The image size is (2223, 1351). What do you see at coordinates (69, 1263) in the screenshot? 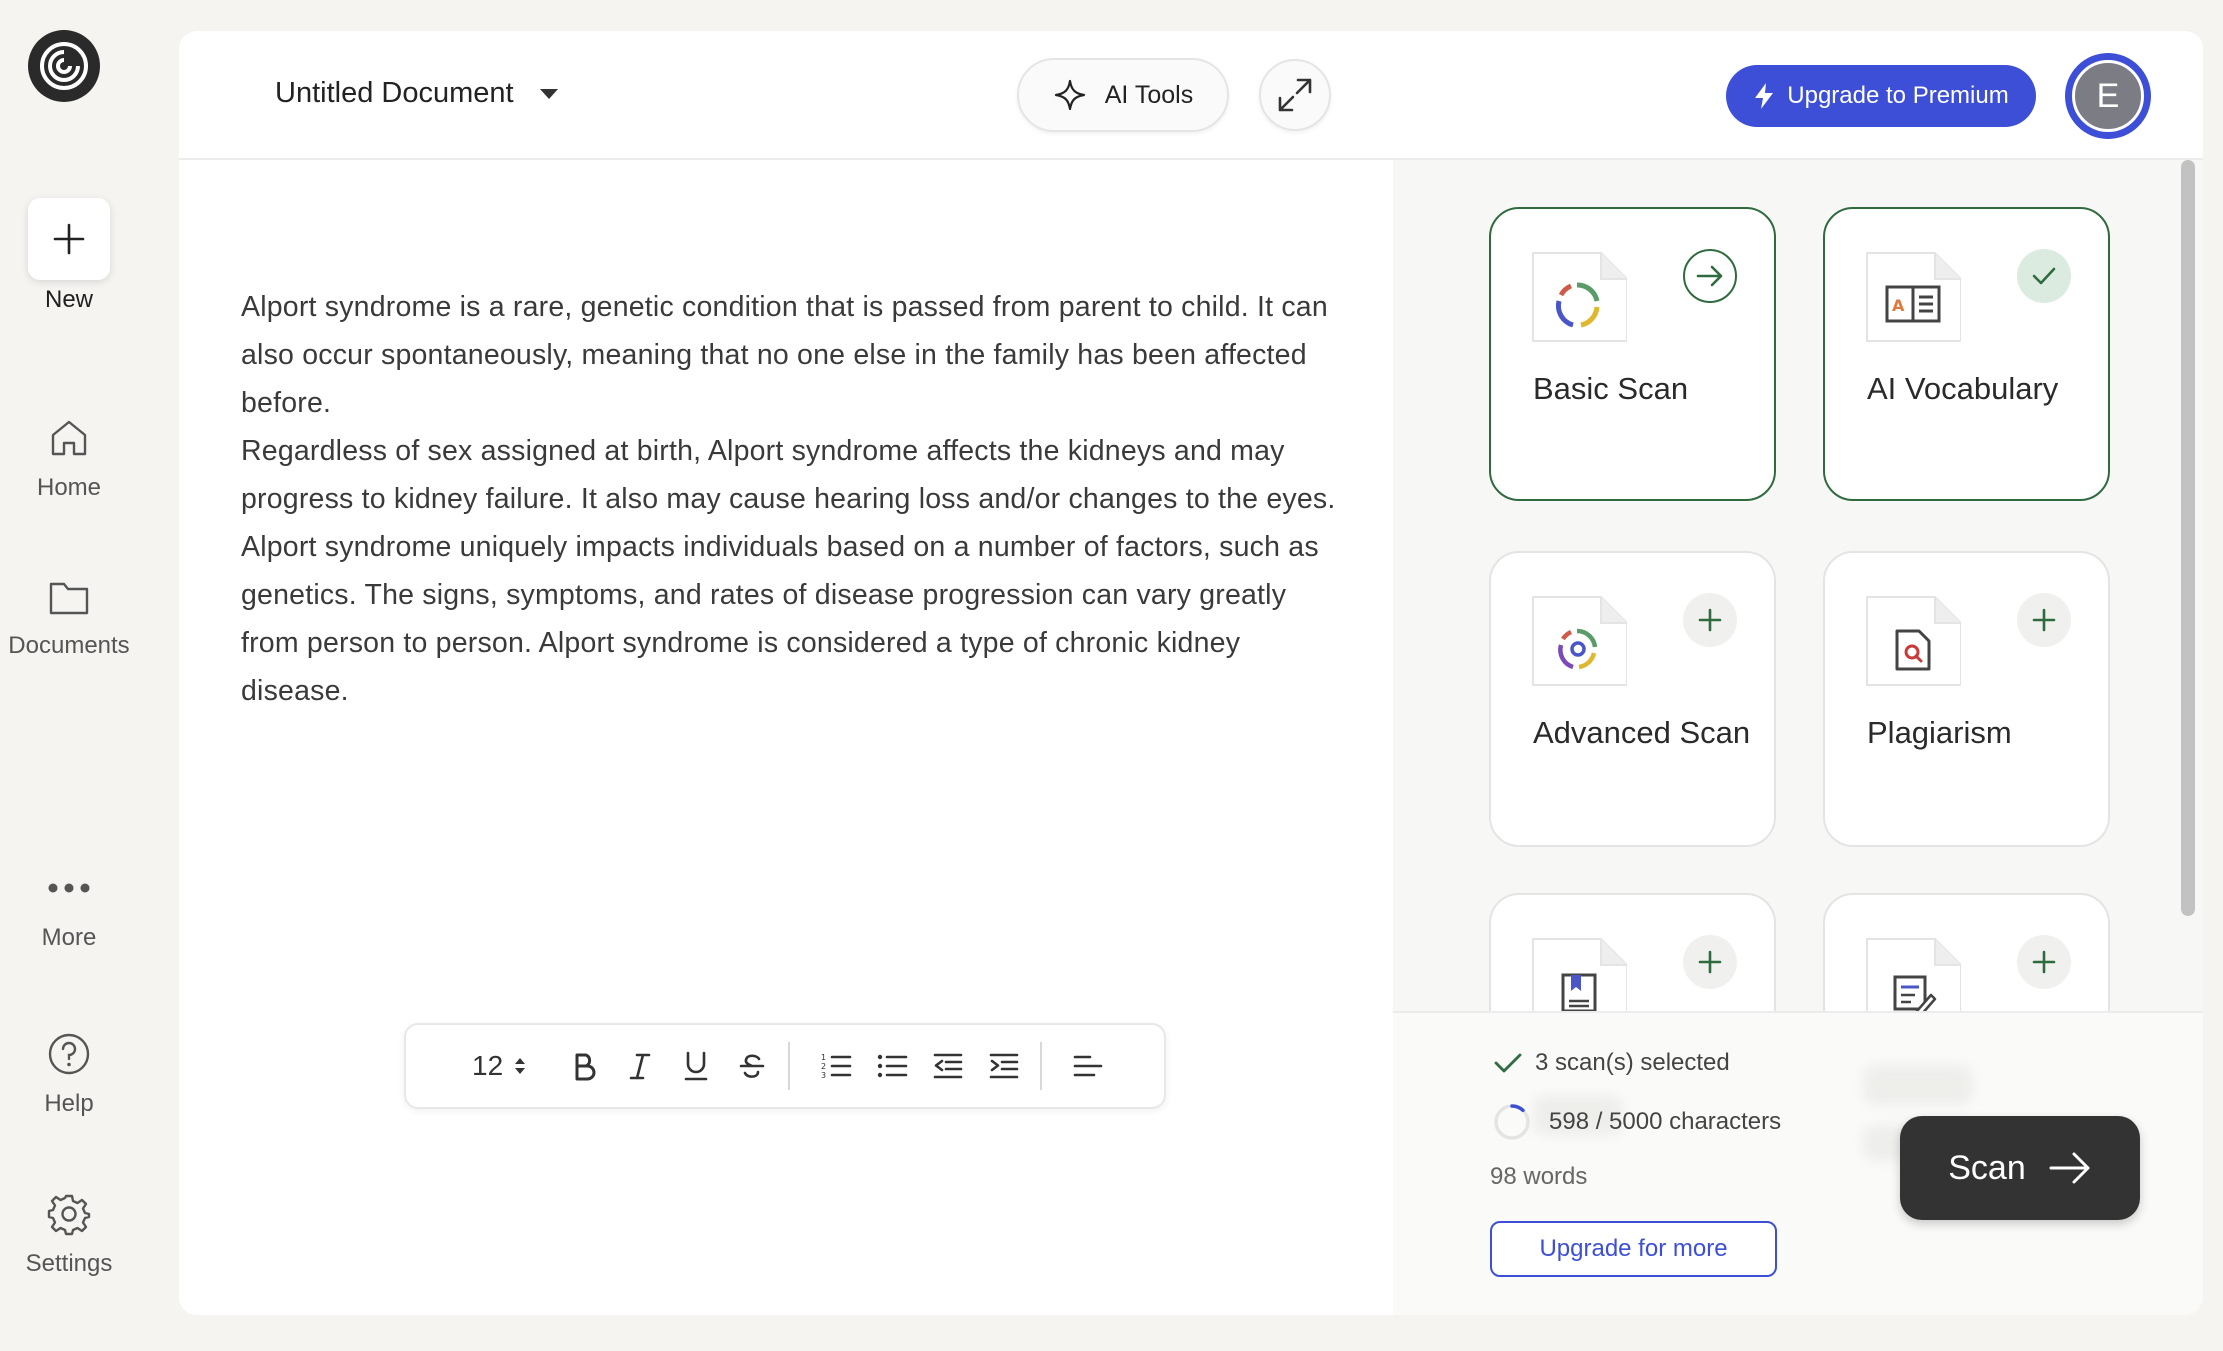
I see `sidebar-item-label: Settings` at bounding box center [69, 1263].